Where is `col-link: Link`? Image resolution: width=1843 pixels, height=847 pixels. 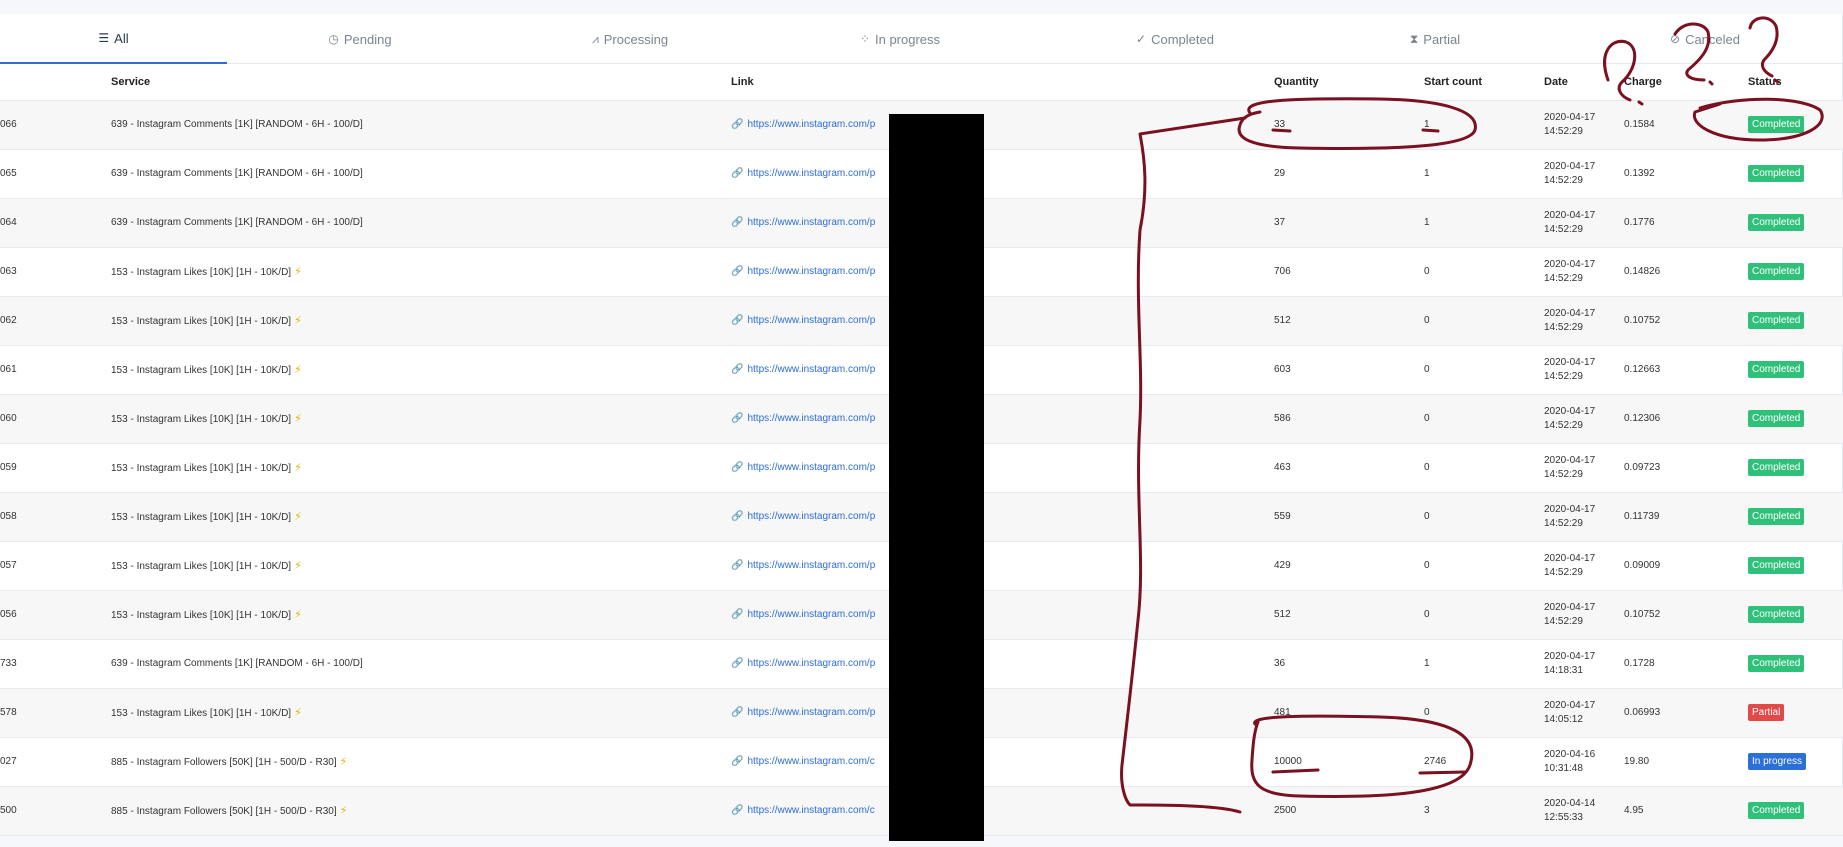 col-link: Link is located at coordinates (1002, 83).